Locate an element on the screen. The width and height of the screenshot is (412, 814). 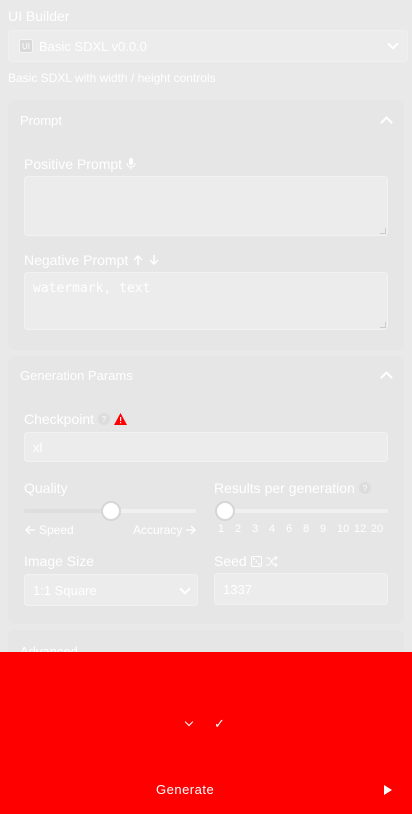
footer-select is located at coordinates (110, 725).